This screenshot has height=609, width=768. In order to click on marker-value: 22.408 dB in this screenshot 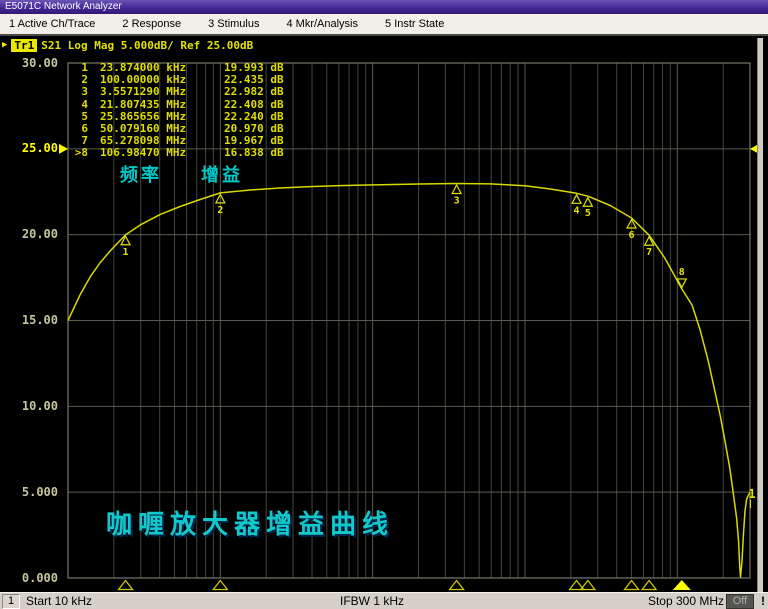, I will do `click(254, 104)`.